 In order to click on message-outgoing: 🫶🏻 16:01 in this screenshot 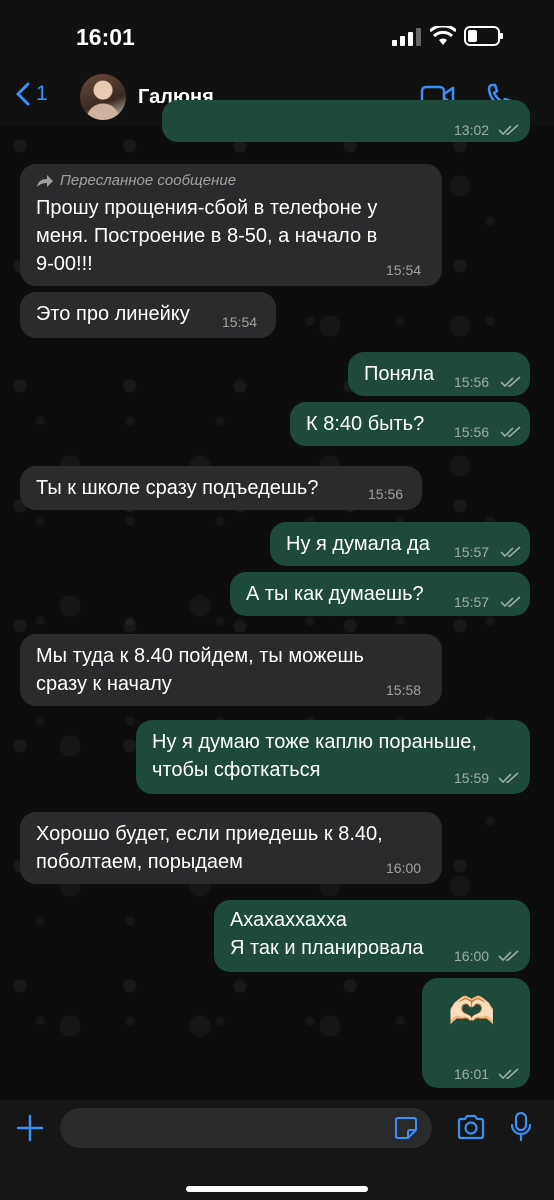, I will do `click(476, 1033)`.